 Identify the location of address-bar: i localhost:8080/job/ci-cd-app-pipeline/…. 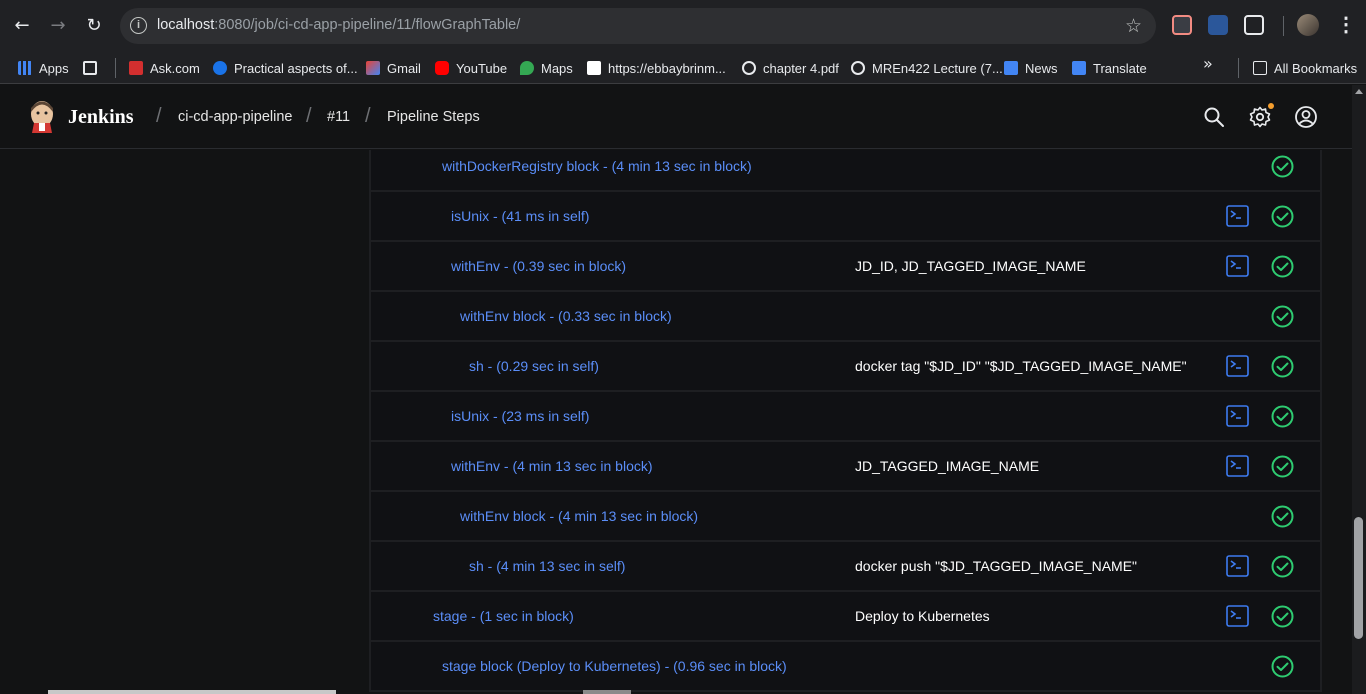
(638, 26).